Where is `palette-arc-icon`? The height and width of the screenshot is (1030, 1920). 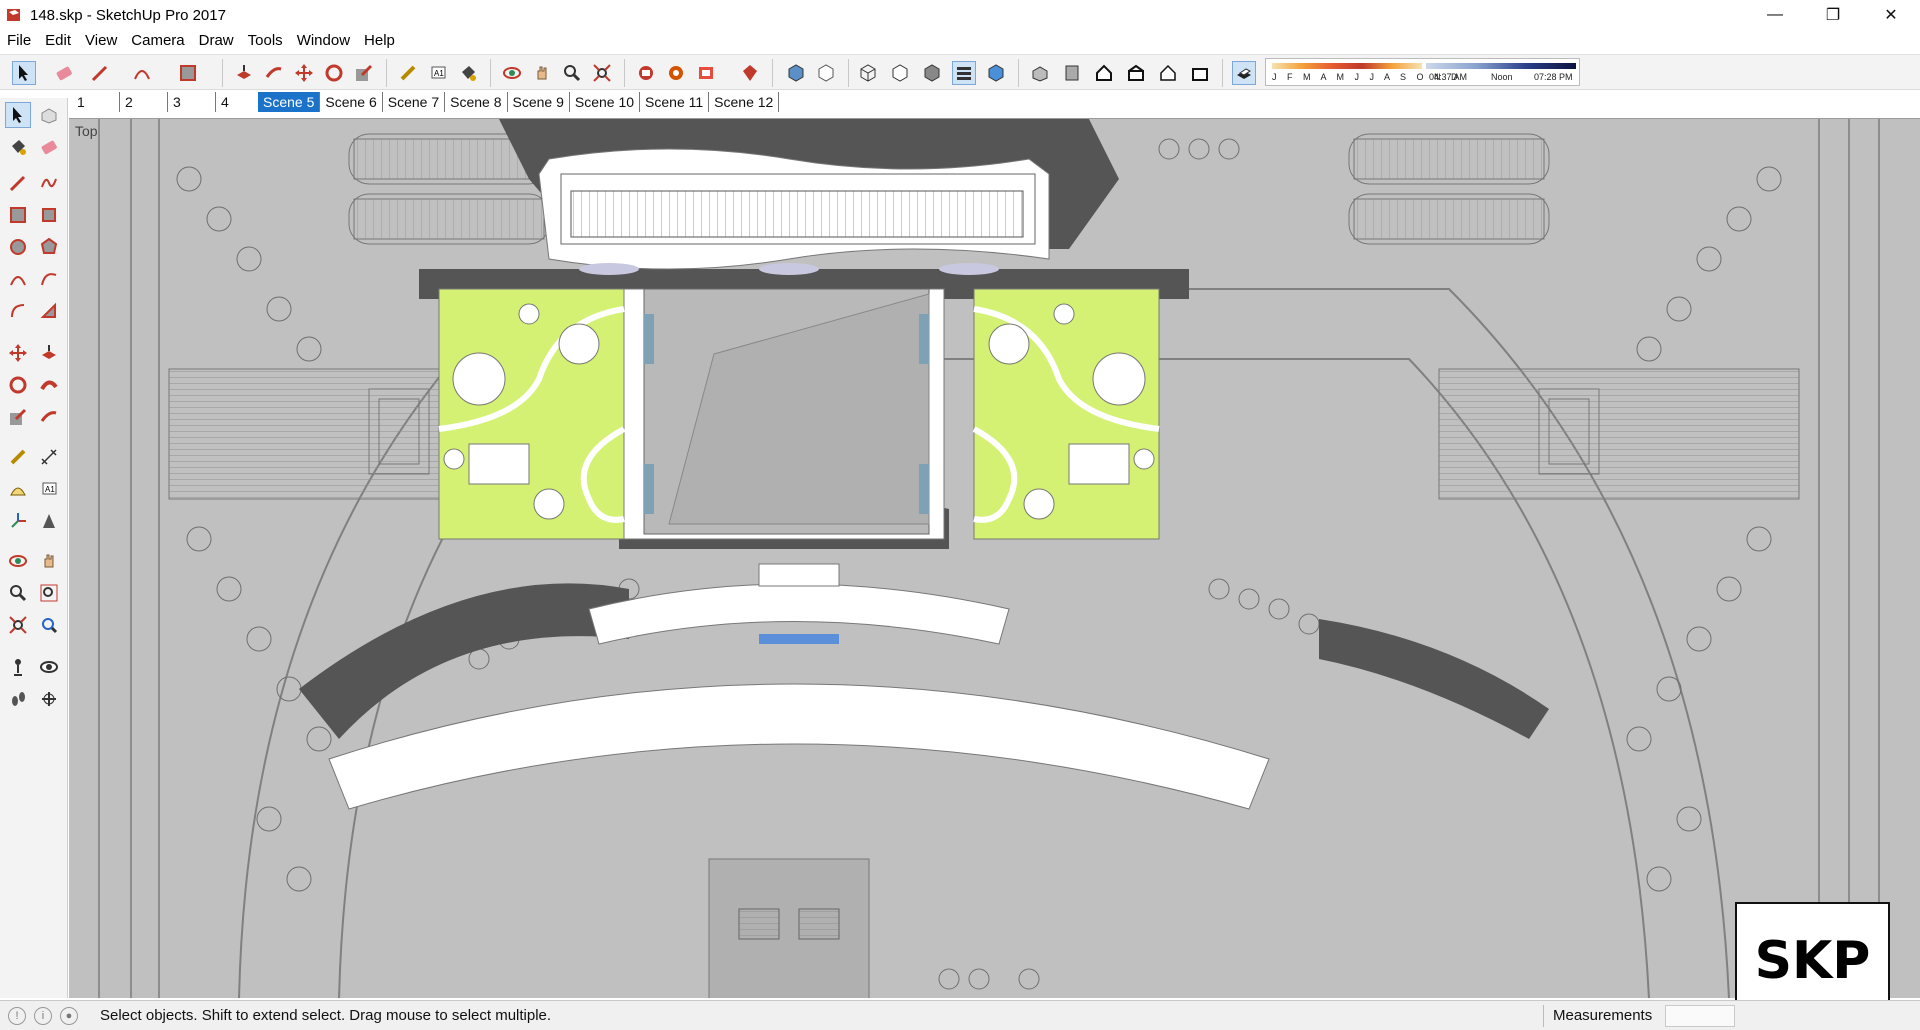
palette-arc-icon is located at coordinates (18, 279).